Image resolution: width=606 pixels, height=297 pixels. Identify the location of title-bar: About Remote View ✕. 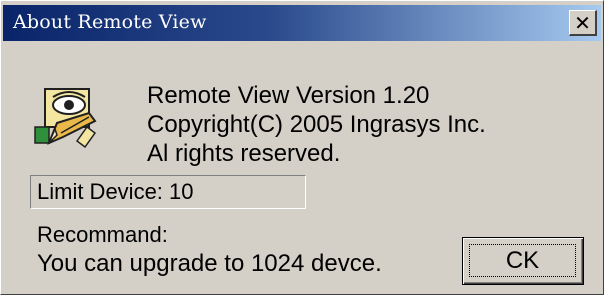
(302, 23).